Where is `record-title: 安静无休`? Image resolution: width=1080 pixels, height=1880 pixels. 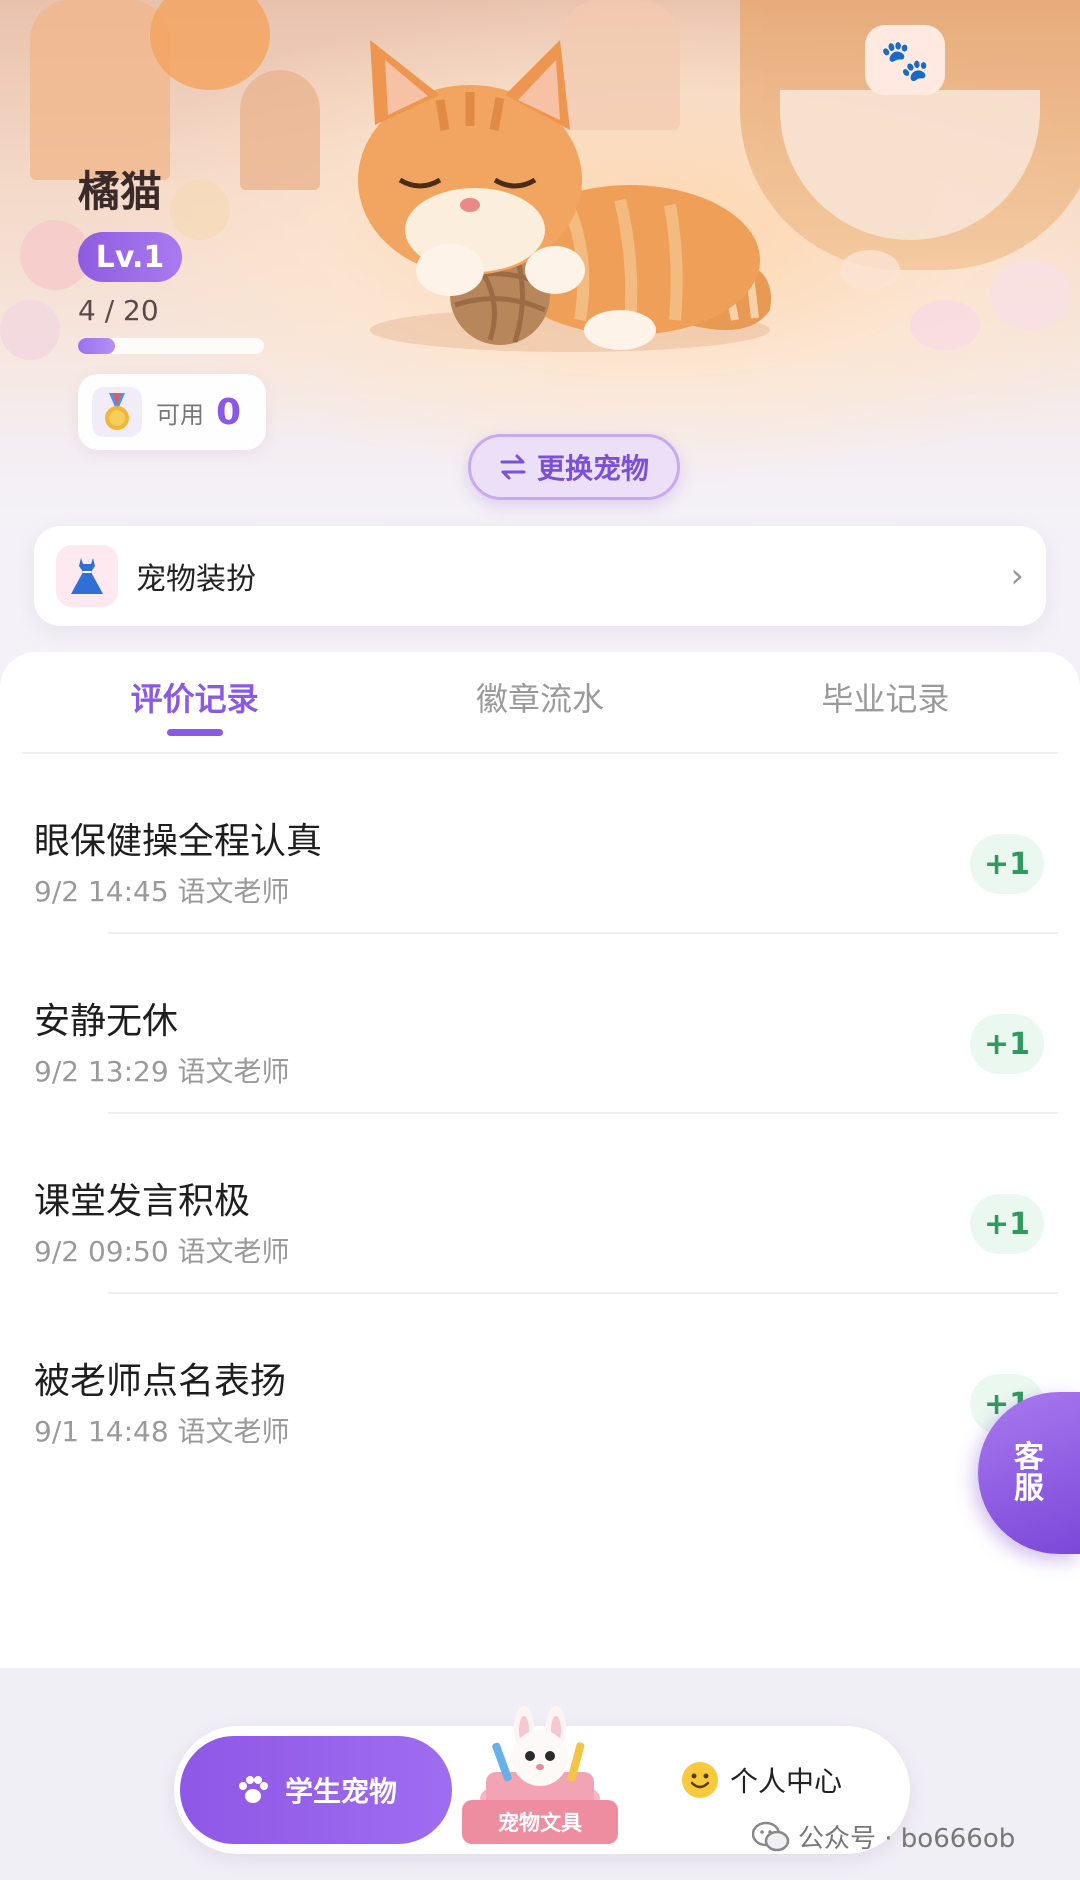 record-title: 安静无休 is located at coordinates (106, 1021).